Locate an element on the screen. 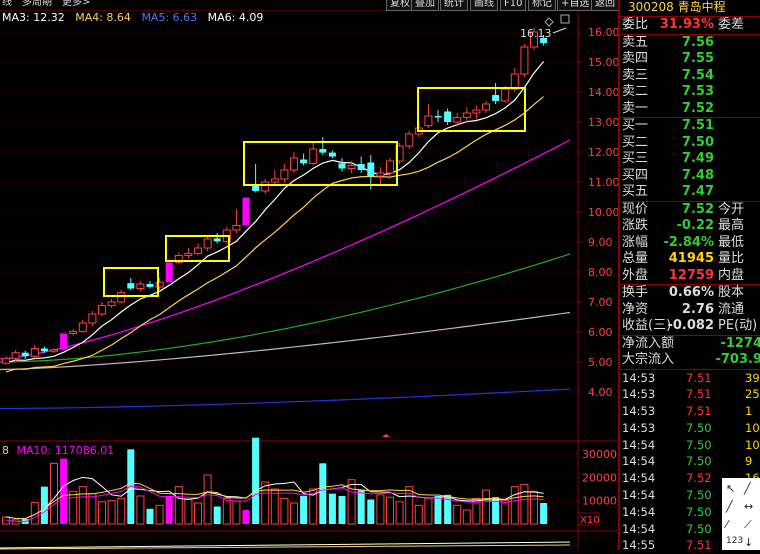  bid-level-5-row: 买五 7.47 is located at coordinates (690, 192).